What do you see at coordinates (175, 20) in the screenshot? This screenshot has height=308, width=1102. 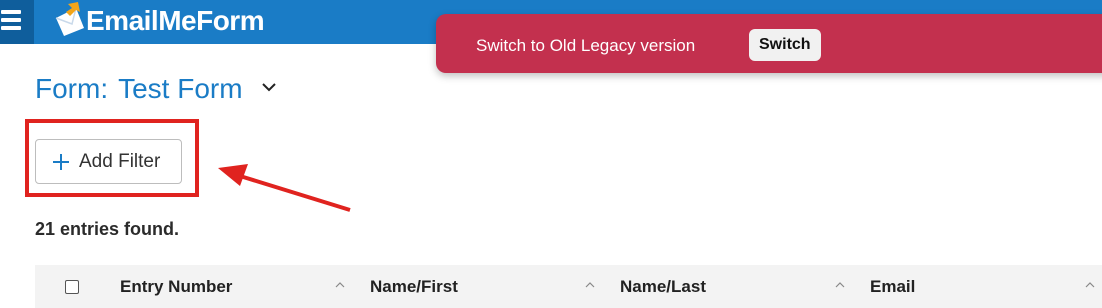 I see `logo-text: EmailMeForm` at bounding box center [175, 20].